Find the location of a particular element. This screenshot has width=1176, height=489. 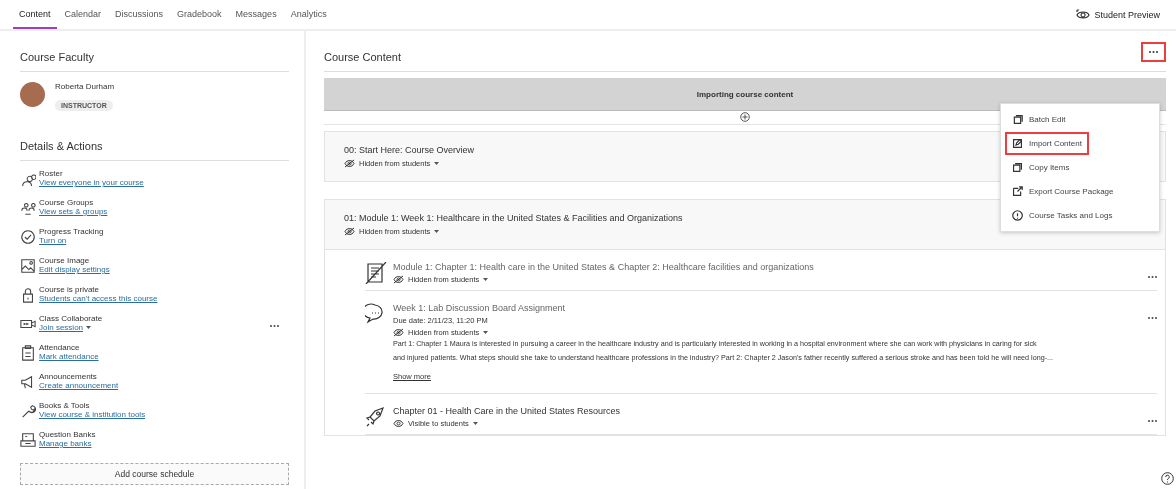

import-icon is located at coordinates (1017, 143).